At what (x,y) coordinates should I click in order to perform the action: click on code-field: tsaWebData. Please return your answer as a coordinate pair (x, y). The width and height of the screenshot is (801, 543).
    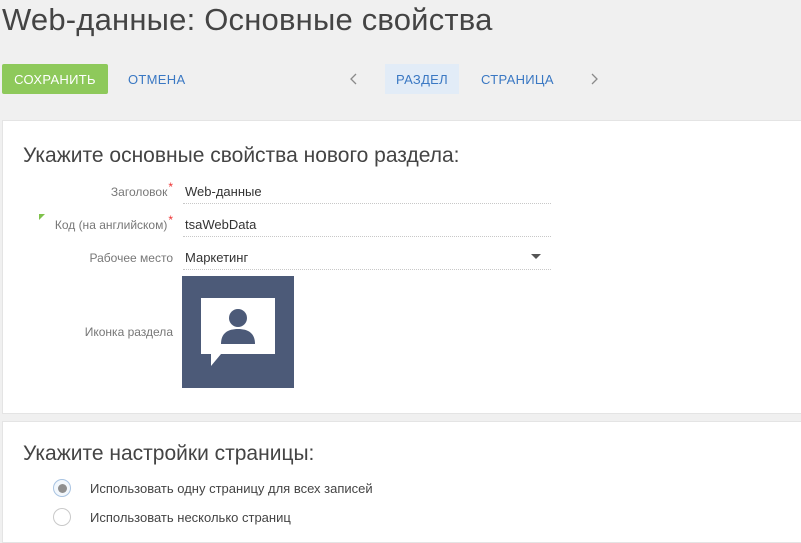
    Looking at the image, I should click on (367, 224).